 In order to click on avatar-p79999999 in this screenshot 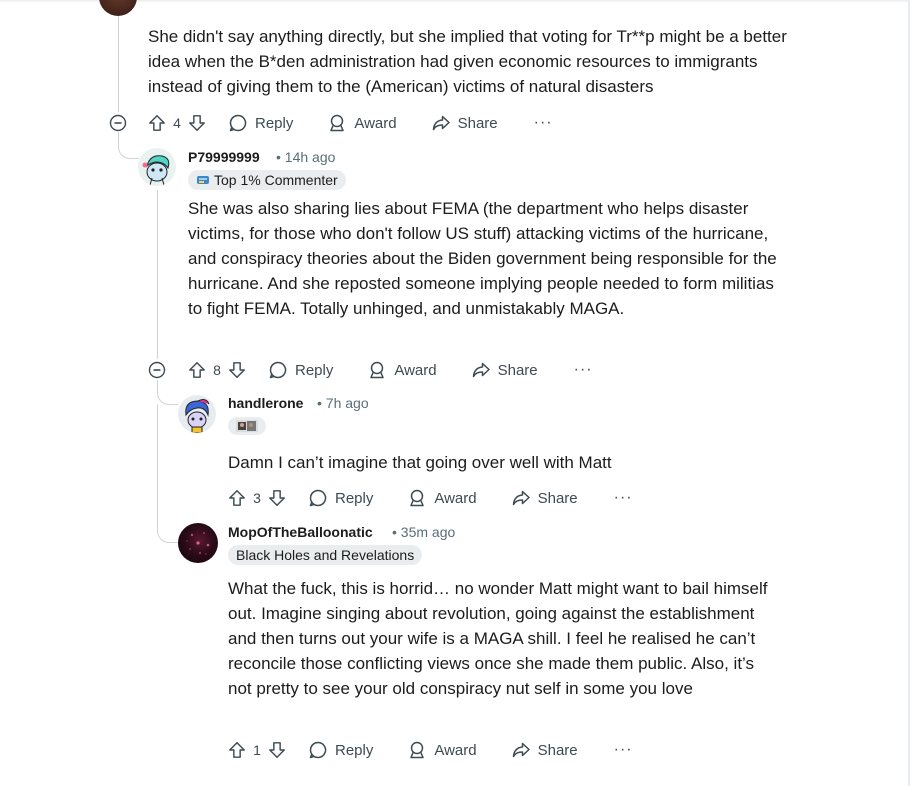, I will do `click(157, 167)`.